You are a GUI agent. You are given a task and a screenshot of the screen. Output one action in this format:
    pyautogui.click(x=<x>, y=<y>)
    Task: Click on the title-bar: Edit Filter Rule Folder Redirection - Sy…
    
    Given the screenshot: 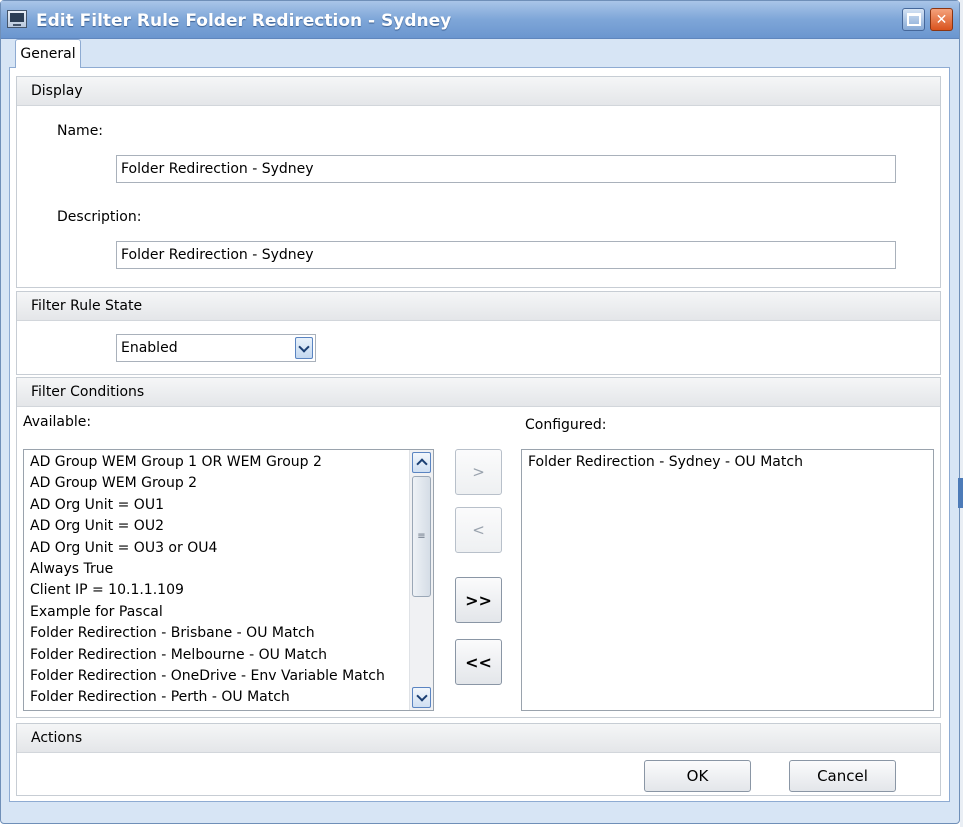 What is the action you would take?
    pyautogui.click(x=480, y=20)
    